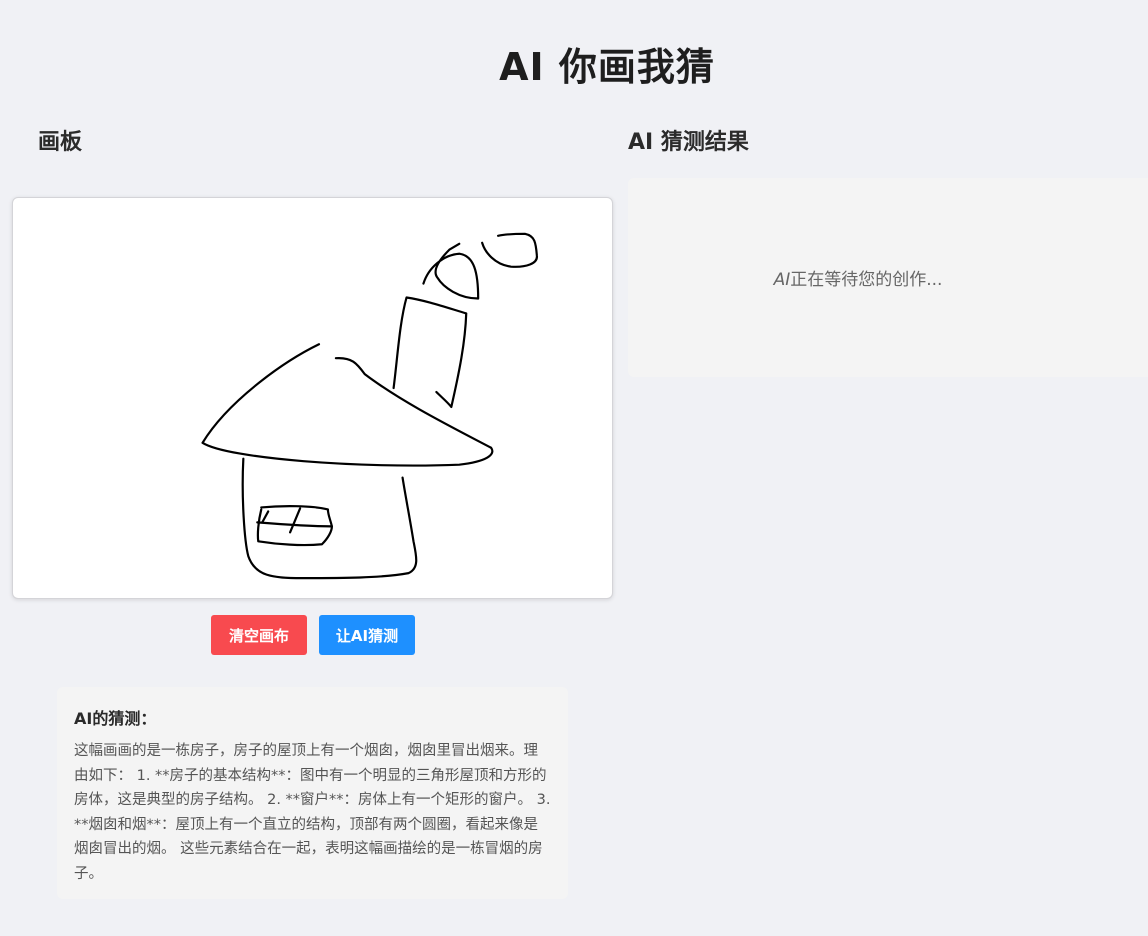 This screenshot has width=1148, height=936. What do you see at coordinates (782, 280) in the screenshot?
I see `waiting-prefix: AI` at bounding box center [782, 280].